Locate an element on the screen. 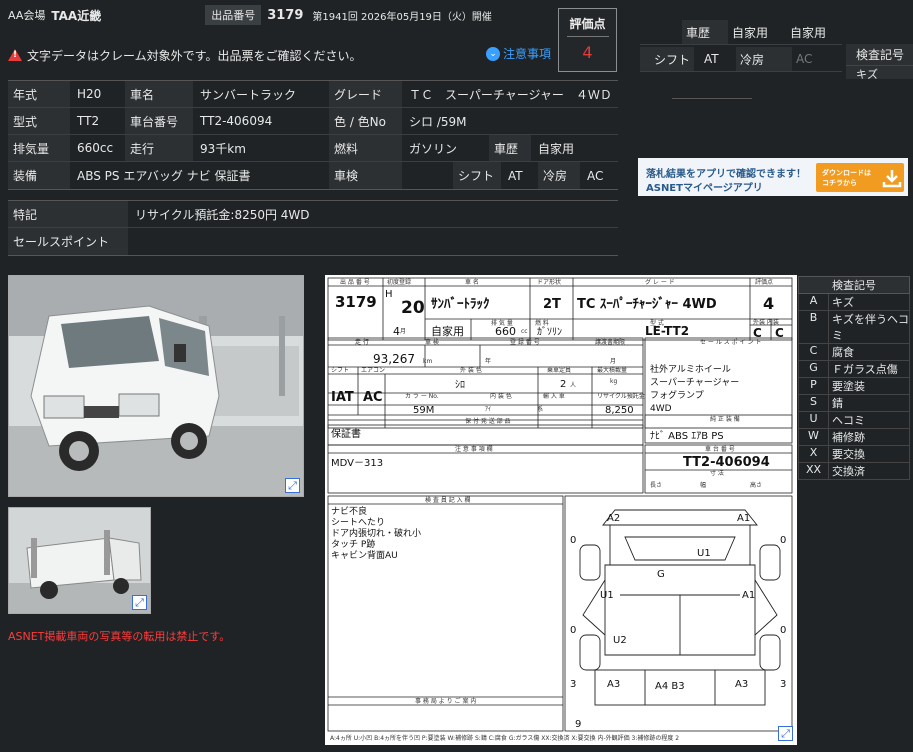  svg-text: 純 正 装 備 is located at coordinates (725, 419).